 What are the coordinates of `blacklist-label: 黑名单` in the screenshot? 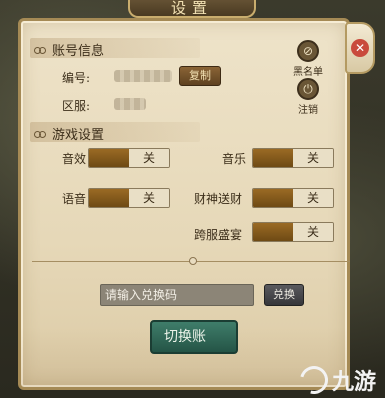 It's located at (308, 72).